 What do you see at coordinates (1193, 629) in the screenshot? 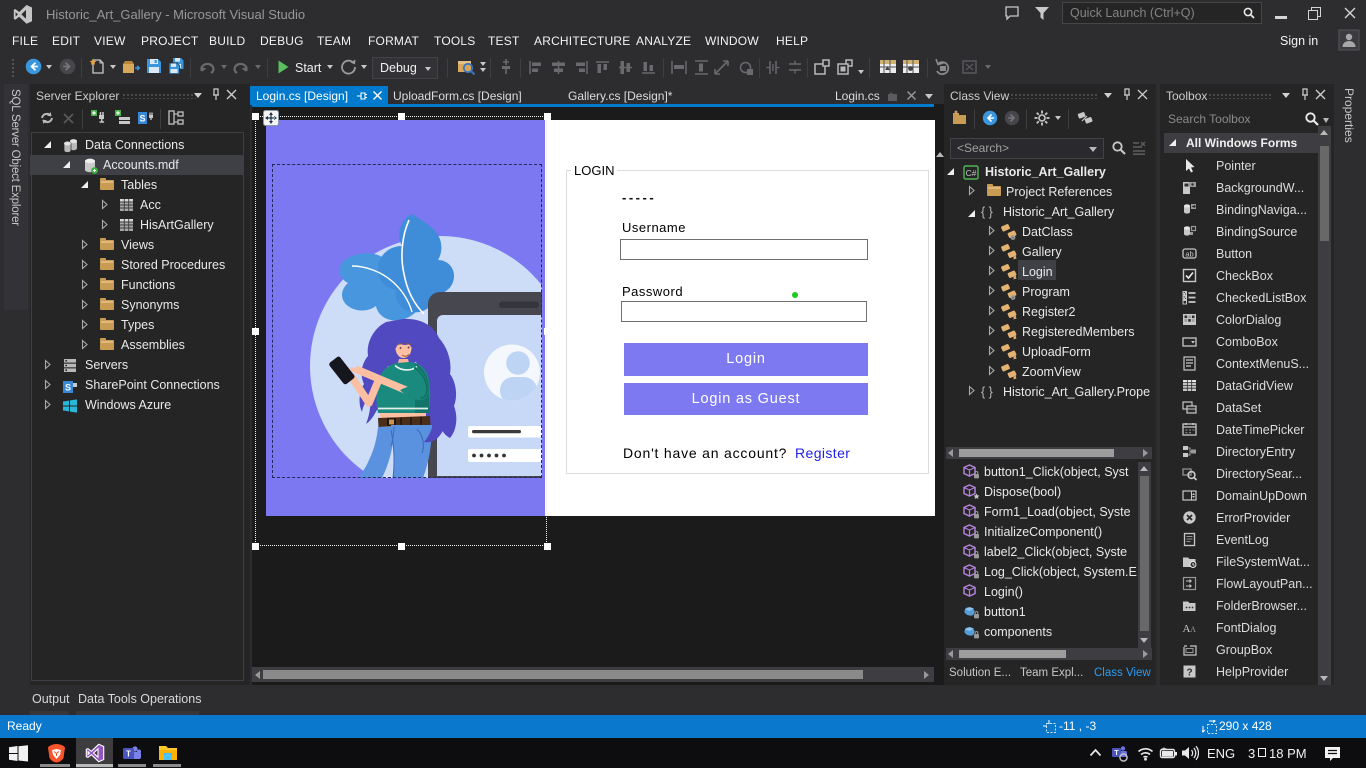
I see `svg-text: A` at bounding box center [1193, 629].